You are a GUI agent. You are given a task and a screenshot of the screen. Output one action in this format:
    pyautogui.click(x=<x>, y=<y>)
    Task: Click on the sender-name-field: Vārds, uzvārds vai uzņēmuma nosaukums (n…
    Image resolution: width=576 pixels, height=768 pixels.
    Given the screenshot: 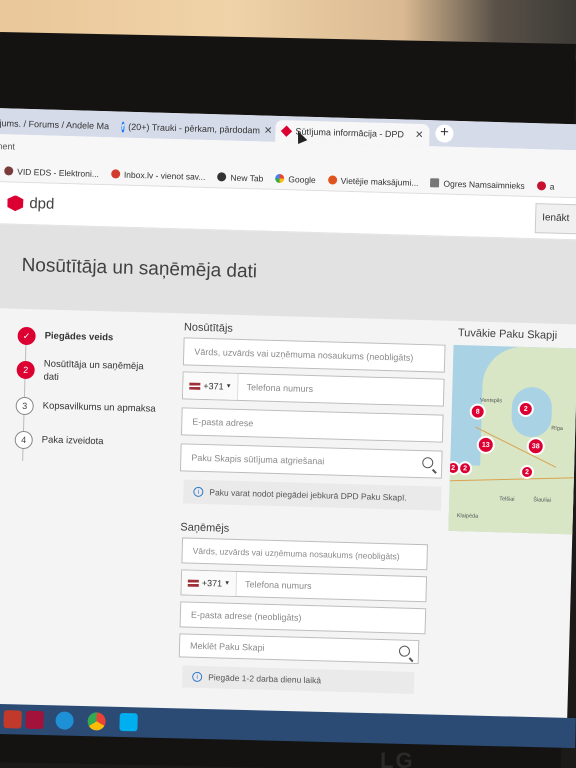 What is the action you would take?
    pyautogui.click(x=314, y=355)
    